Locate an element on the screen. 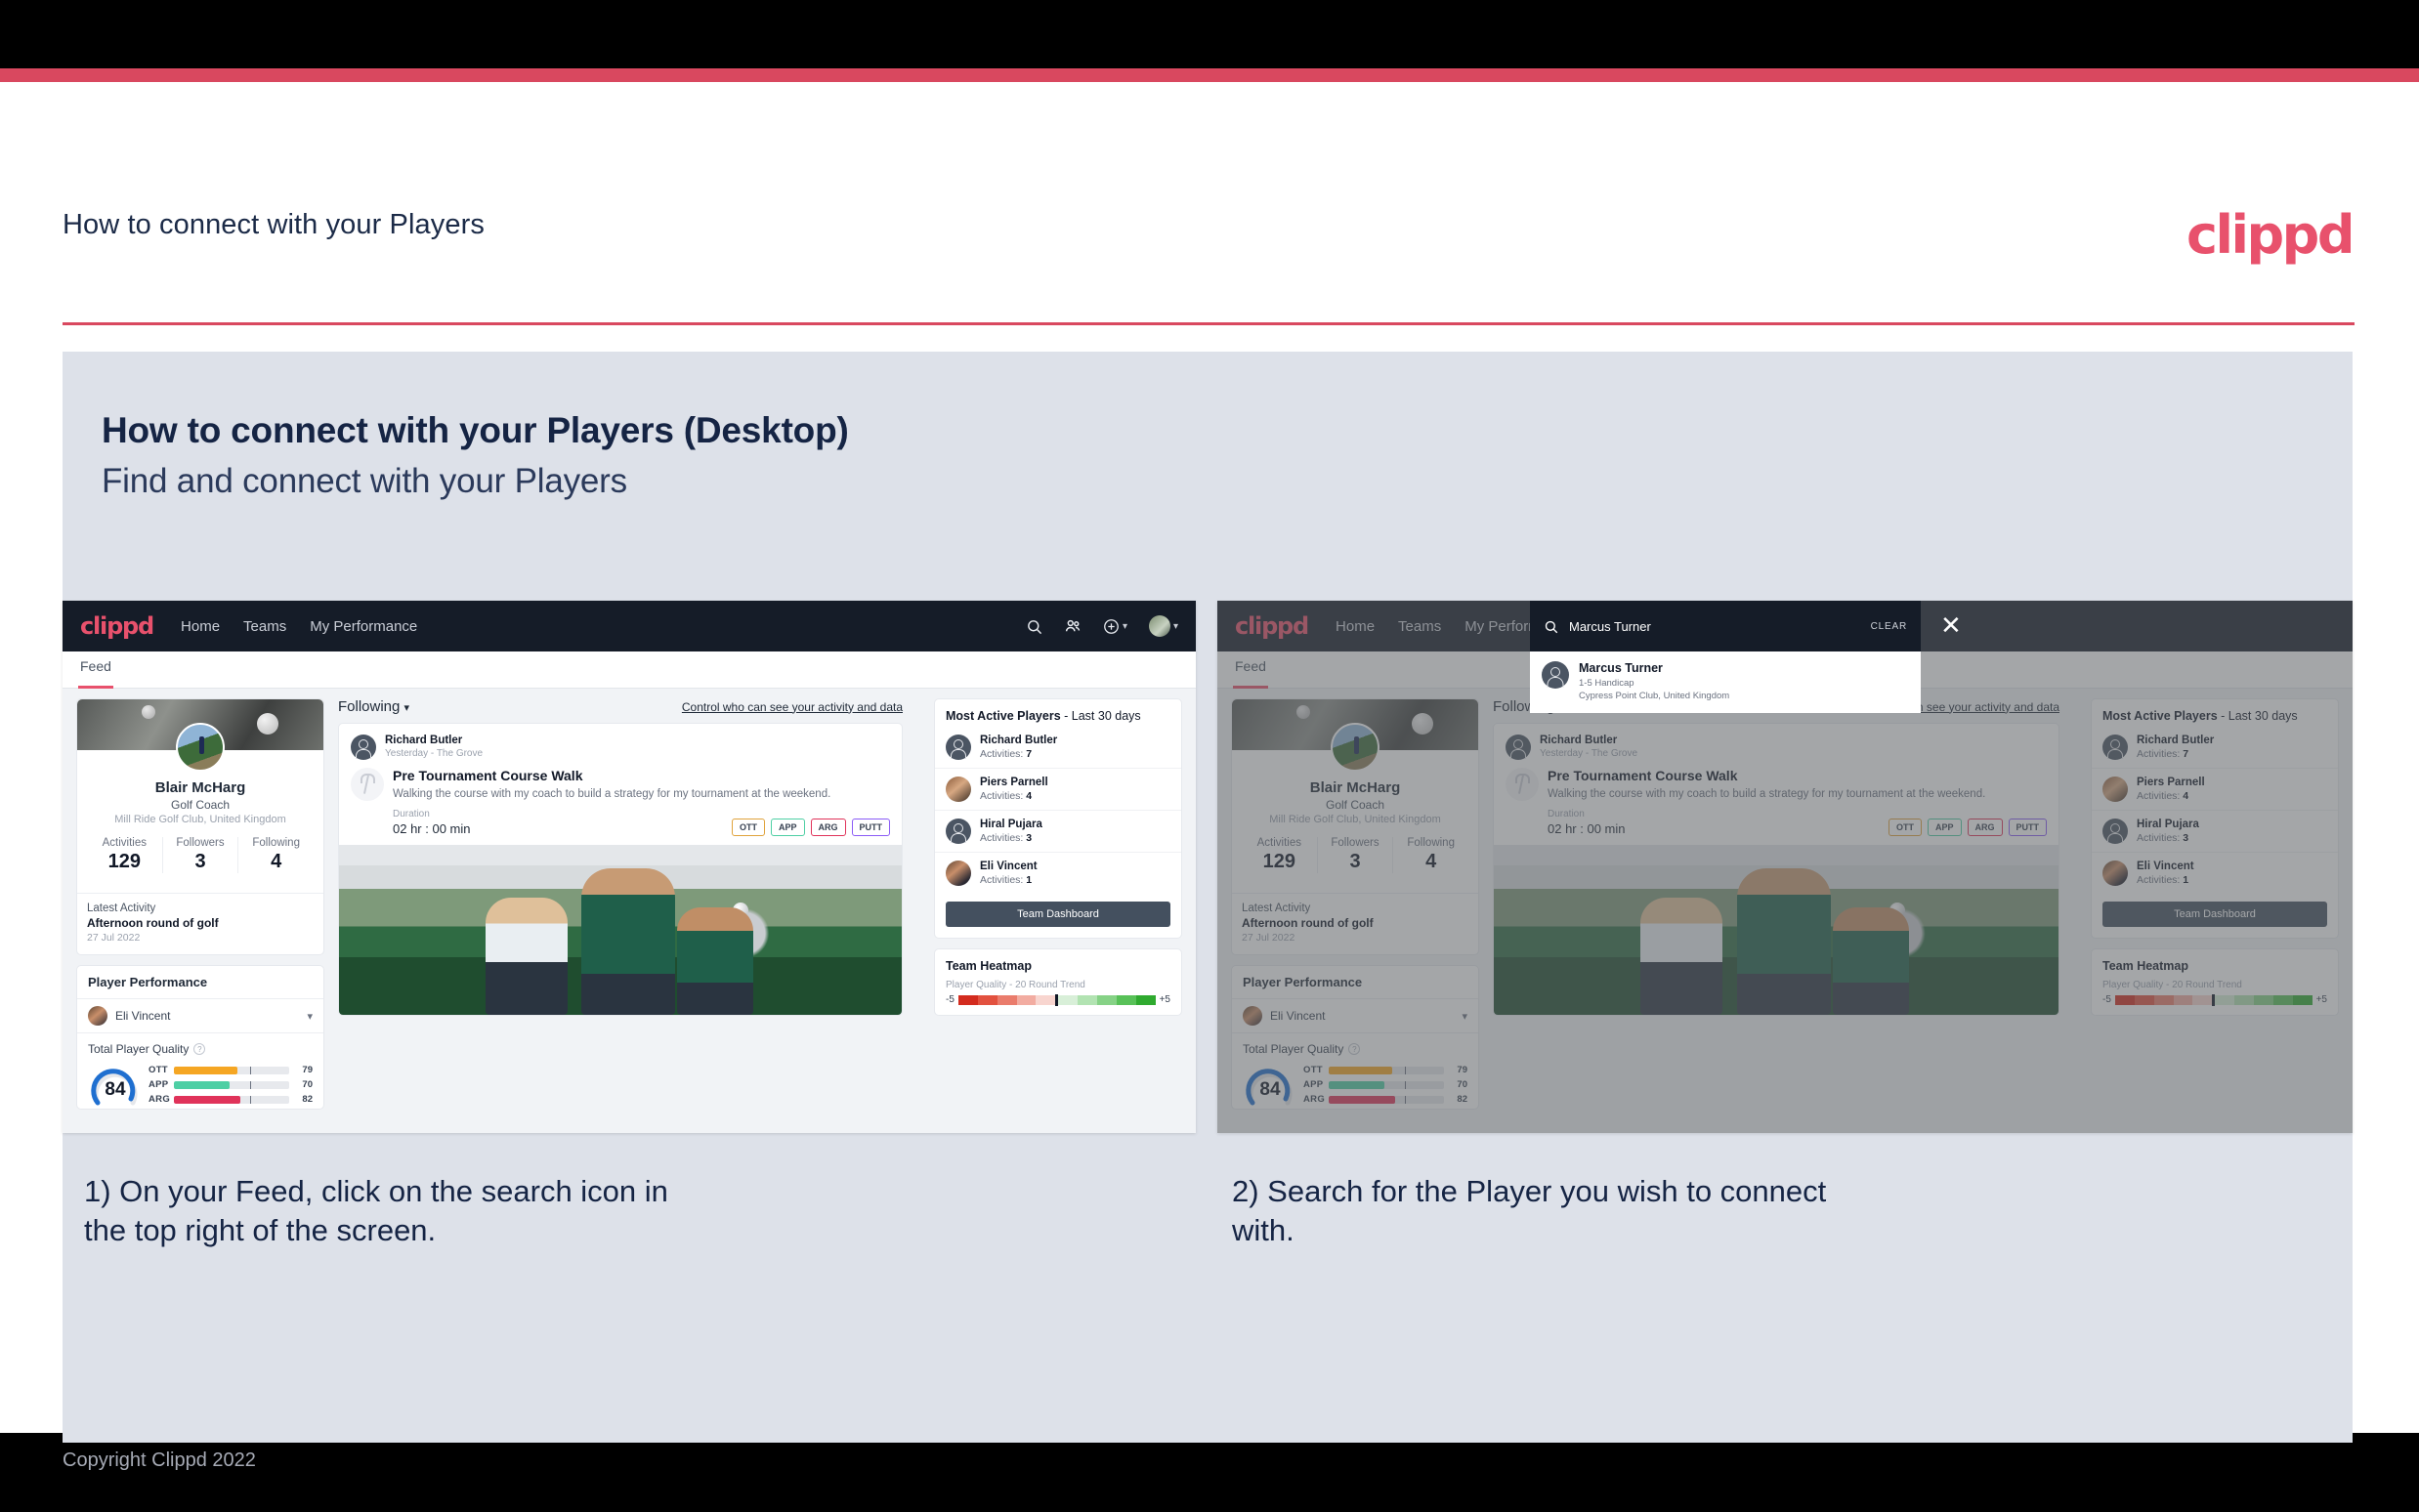  chip-ott: OTT is located at coordinates (748, 827).